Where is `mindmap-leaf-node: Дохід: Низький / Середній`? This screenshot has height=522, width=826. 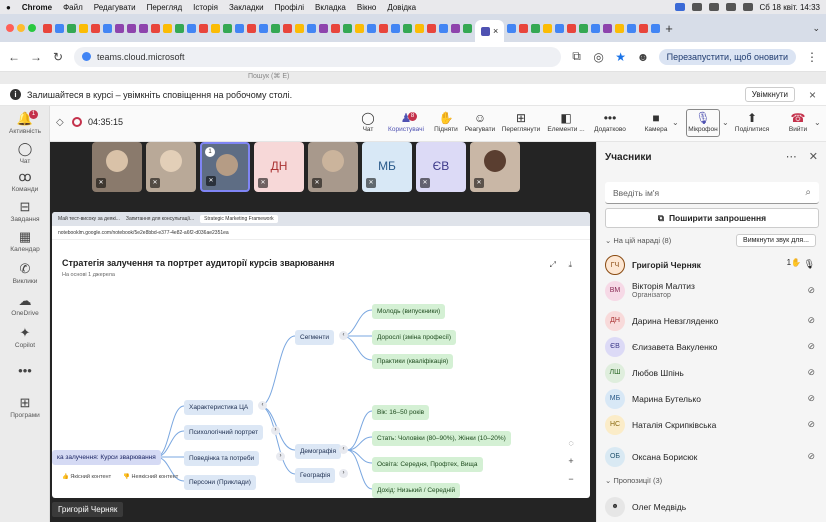
mindmap-leaf-node: Дохід: Низький / Середній is located at coordinates (416, 490).